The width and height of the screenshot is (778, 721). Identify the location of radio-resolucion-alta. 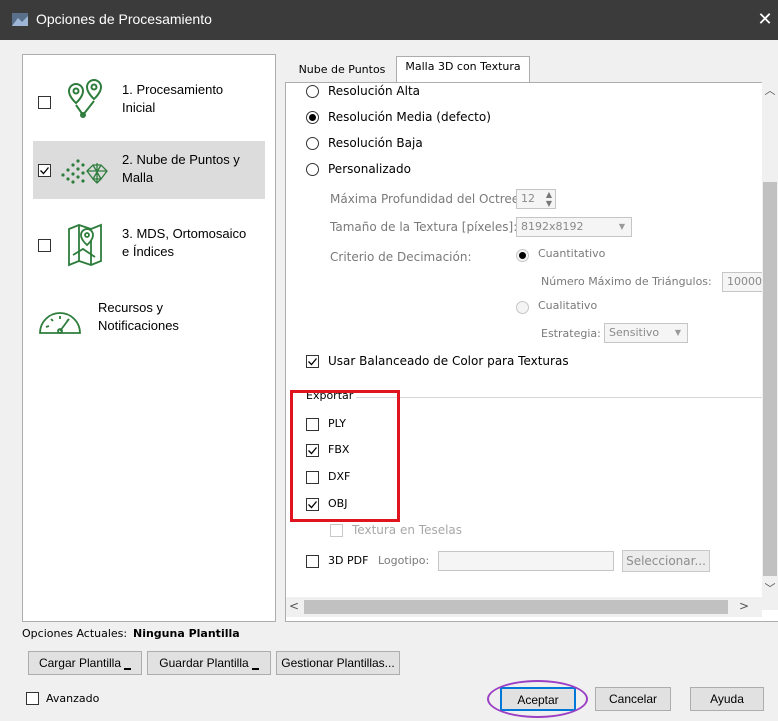
(312, 91).